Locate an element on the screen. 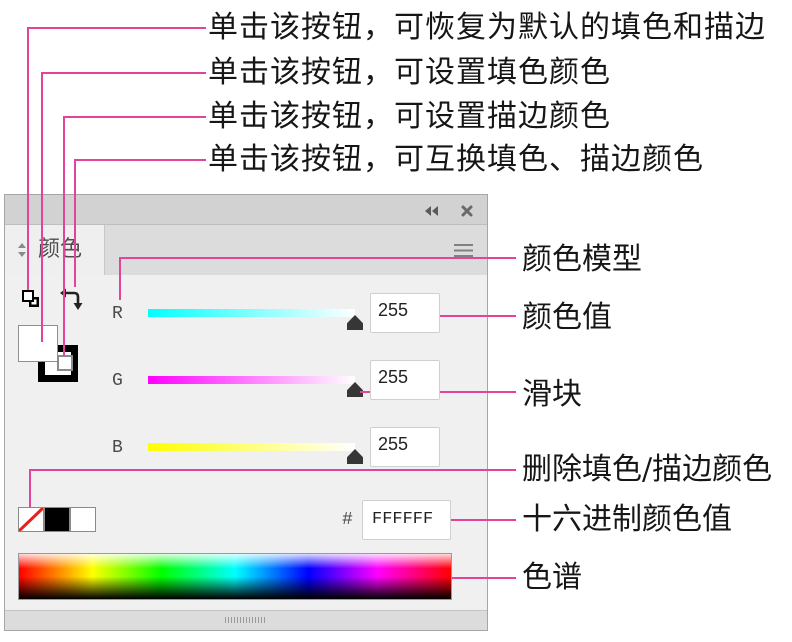 The width and height of the screenshot is (792, 642). b-channel-label: B is located at coordinates (117, 448).